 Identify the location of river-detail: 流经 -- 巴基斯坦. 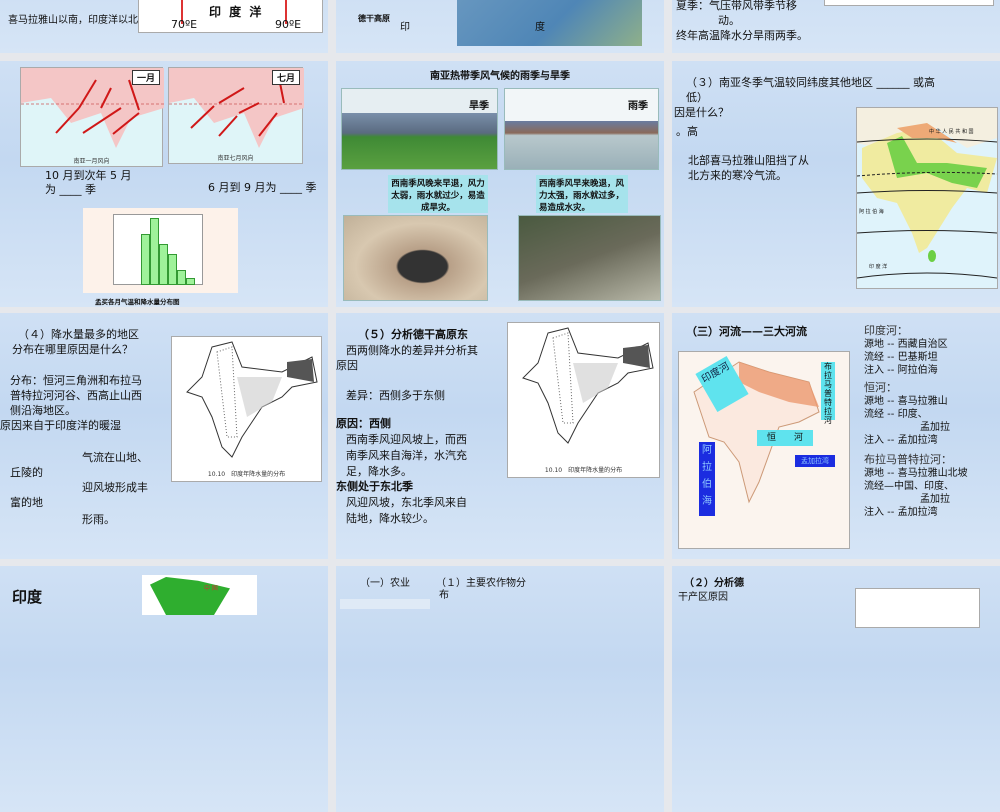
(901, 357).